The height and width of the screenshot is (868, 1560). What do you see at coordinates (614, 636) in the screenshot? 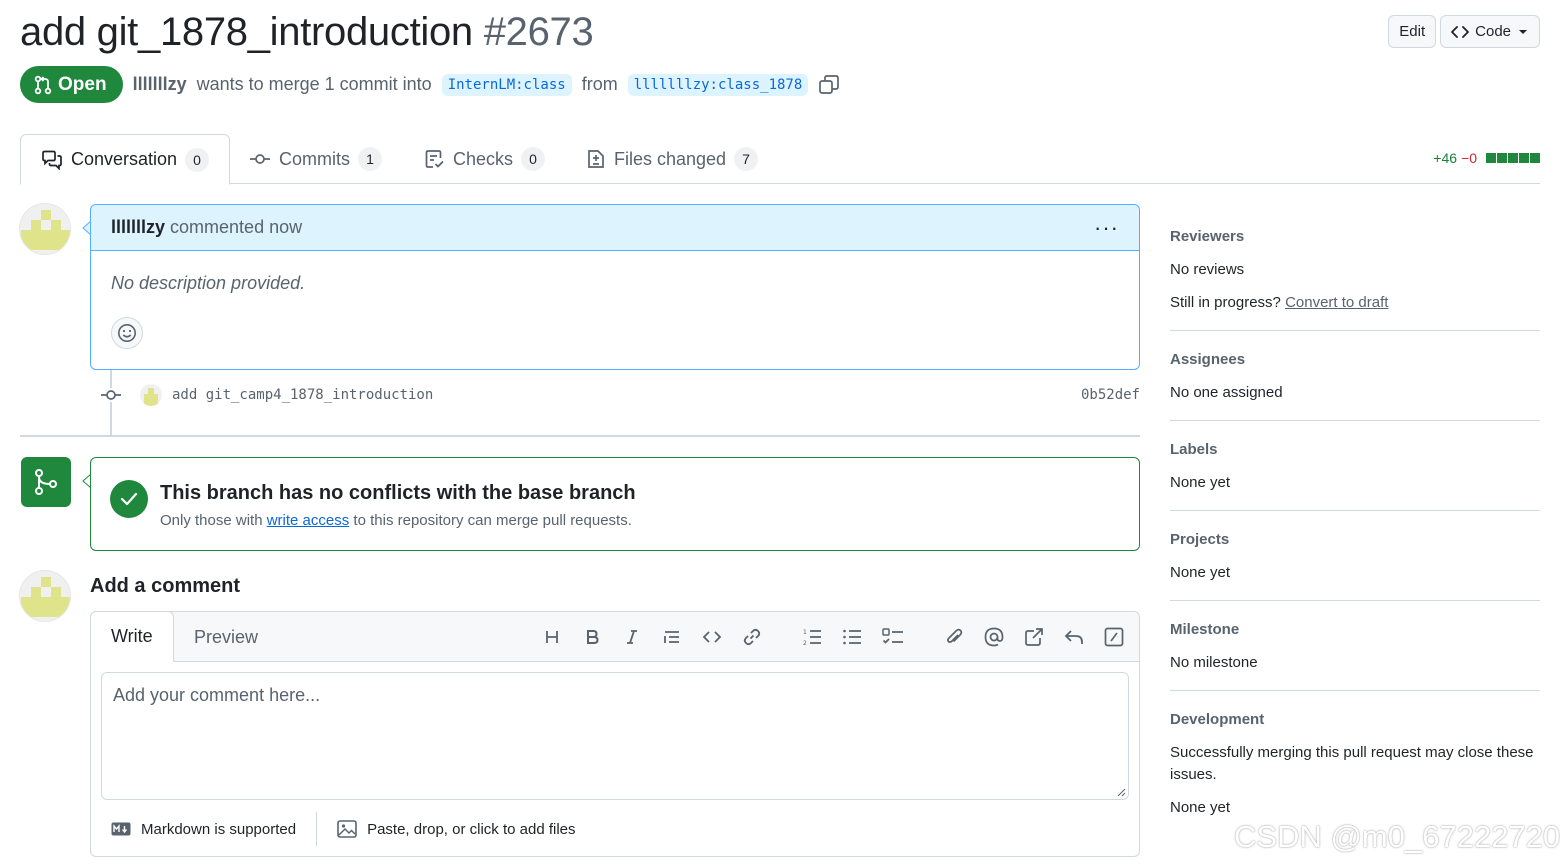
I see `editor-toolbar: Write Preview 12` at bounding box center [614, 636].